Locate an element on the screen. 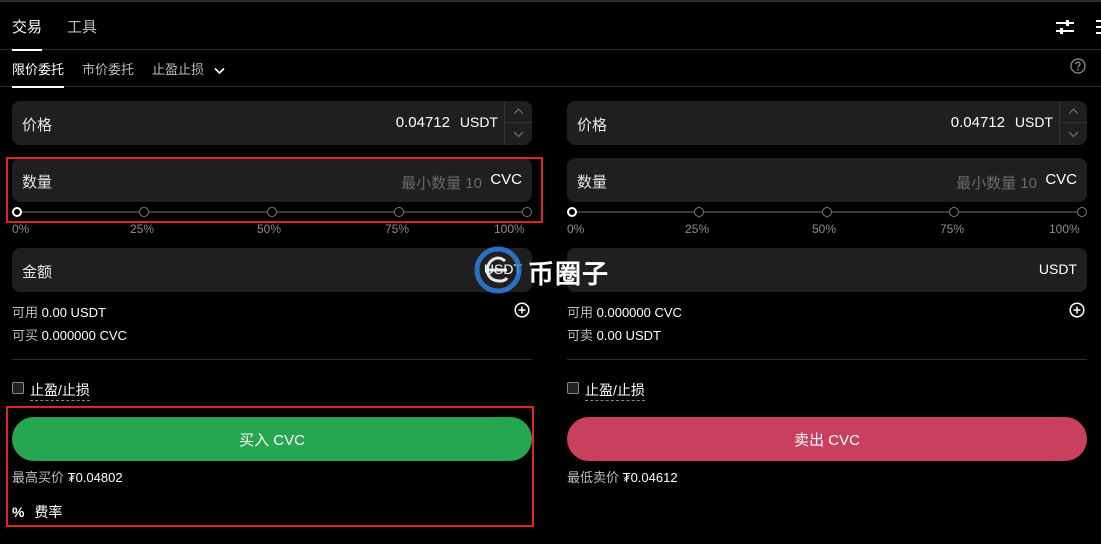 Image resolution: width=1101 pixels, height=544 pixels. top-tab-bar: 交易 工具 is located at coordinates (550, 25).